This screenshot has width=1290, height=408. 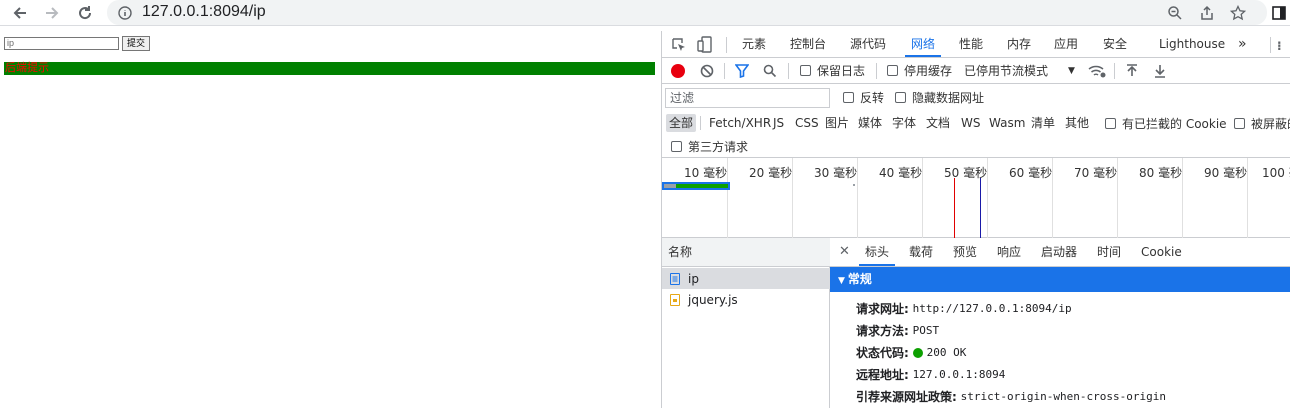 I want to click on blocked-cookies-checkbox: 有已拦截的 Cookie, so click(x=1166, y=123).